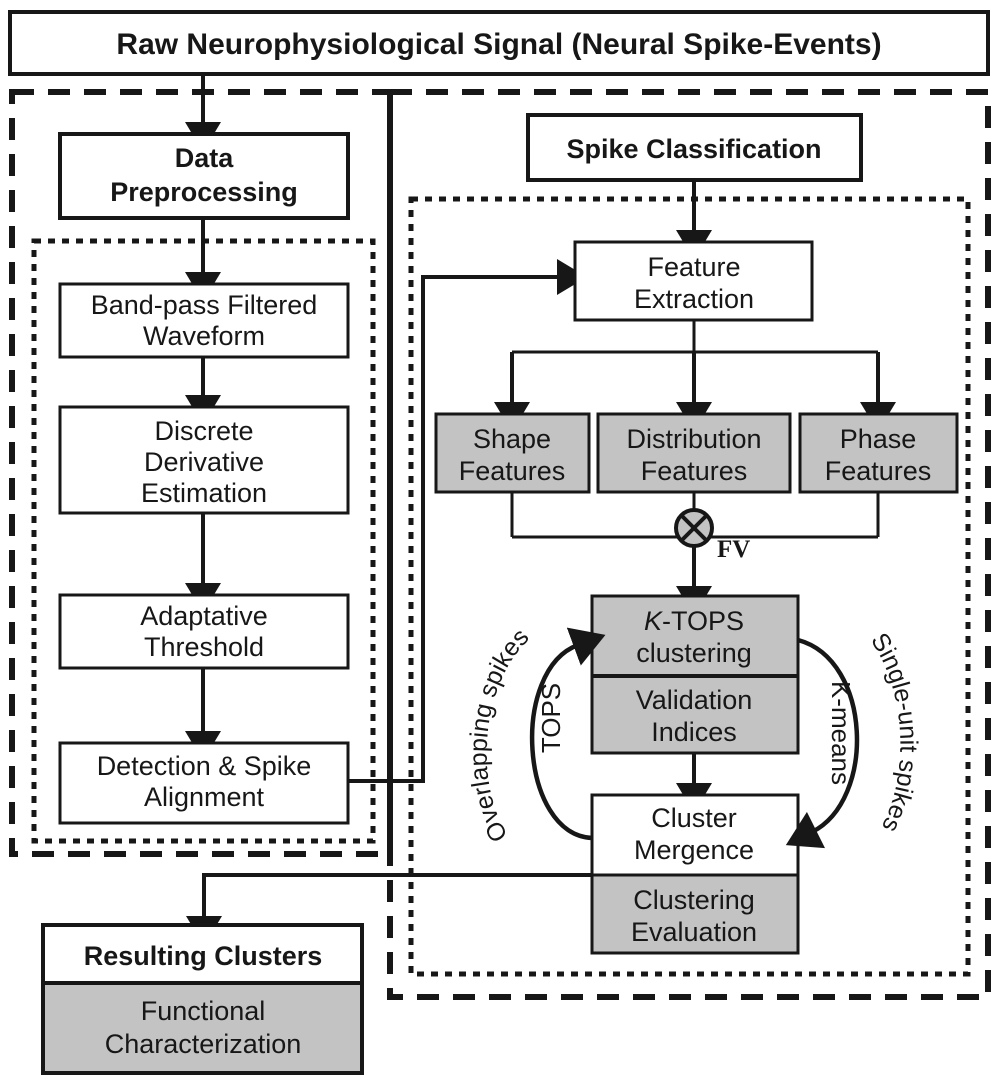 The height and width of the screenshot is (1083, 1000). I want to click on fv-label: FV, so click(733, 549).